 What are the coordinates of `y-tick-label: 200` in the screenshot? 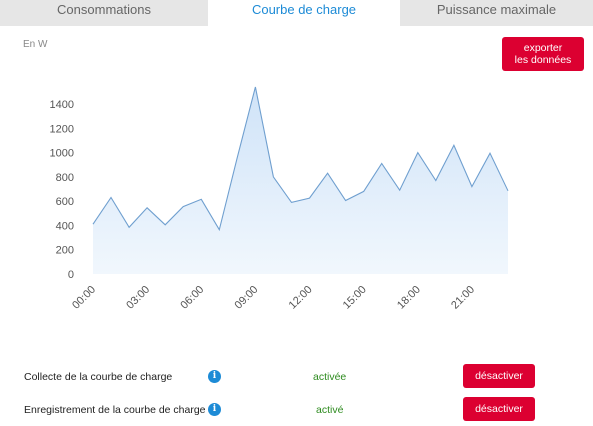 It's located at (65, 251).